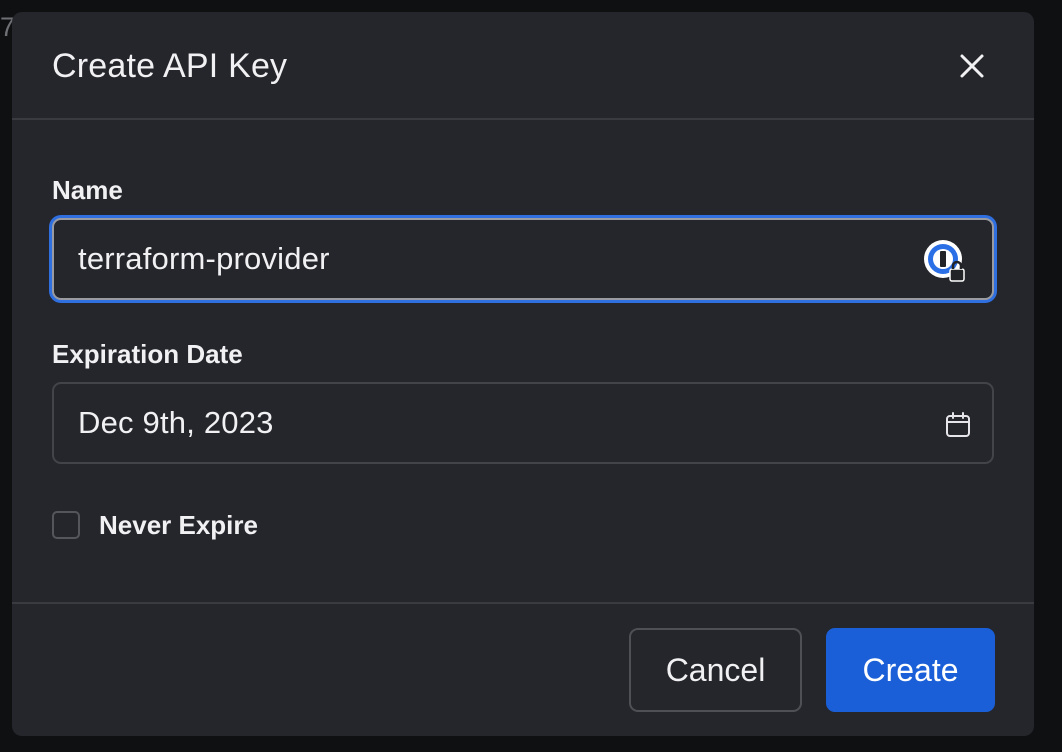  Describe the element at coordinates (715, 670) in the screenshot. I see `cancel-button: Cancel` at that location.